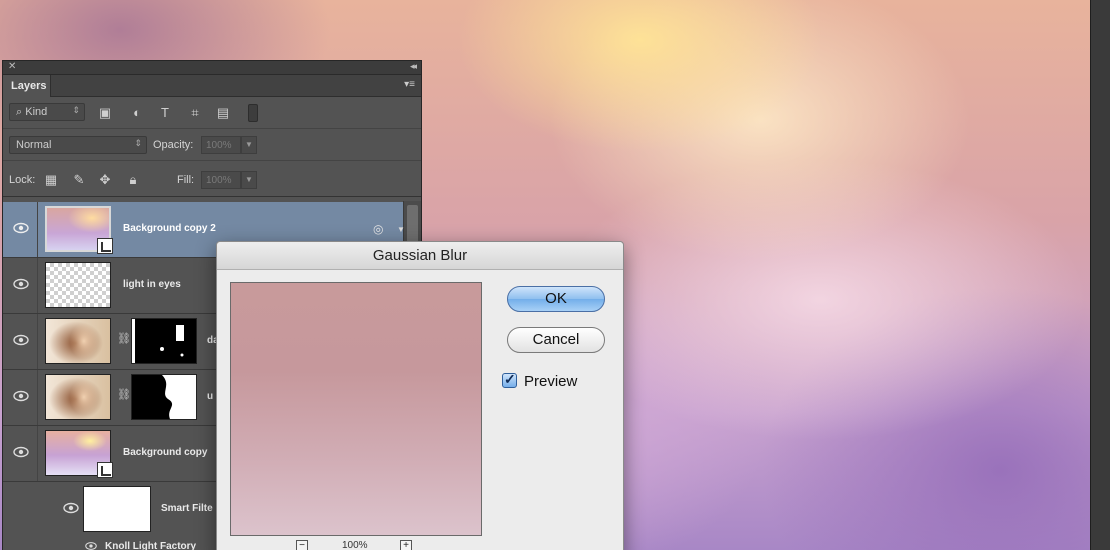  I want to click on lock-row: Lock: ▦ ✎ ✥ 🔒︎ Fill: 100% ▼, so click(212, 179).